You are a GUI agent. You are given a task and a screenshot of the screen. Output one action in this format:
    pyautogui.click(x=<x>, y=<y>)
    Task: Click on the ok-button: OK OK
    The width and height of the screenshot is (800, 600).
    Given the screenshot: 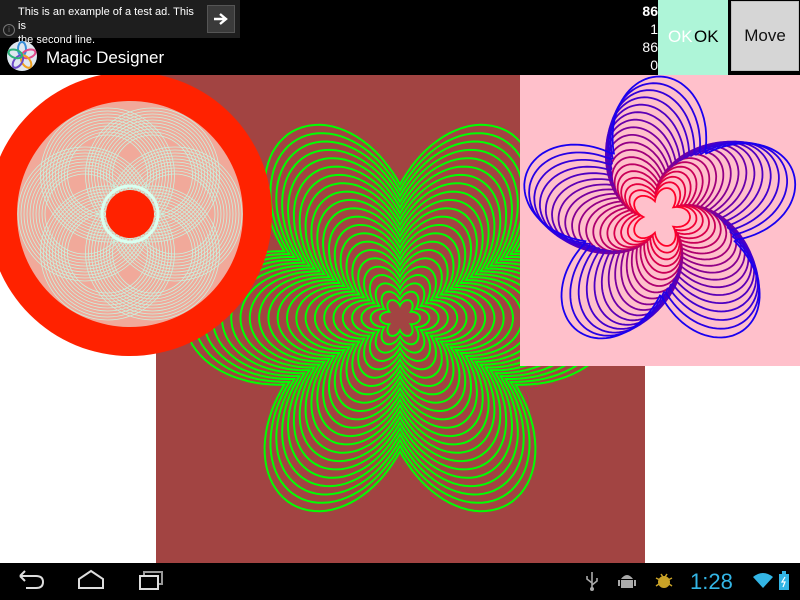 What is the action you would take?
    pyautogui.click(x=693, y=37)
    